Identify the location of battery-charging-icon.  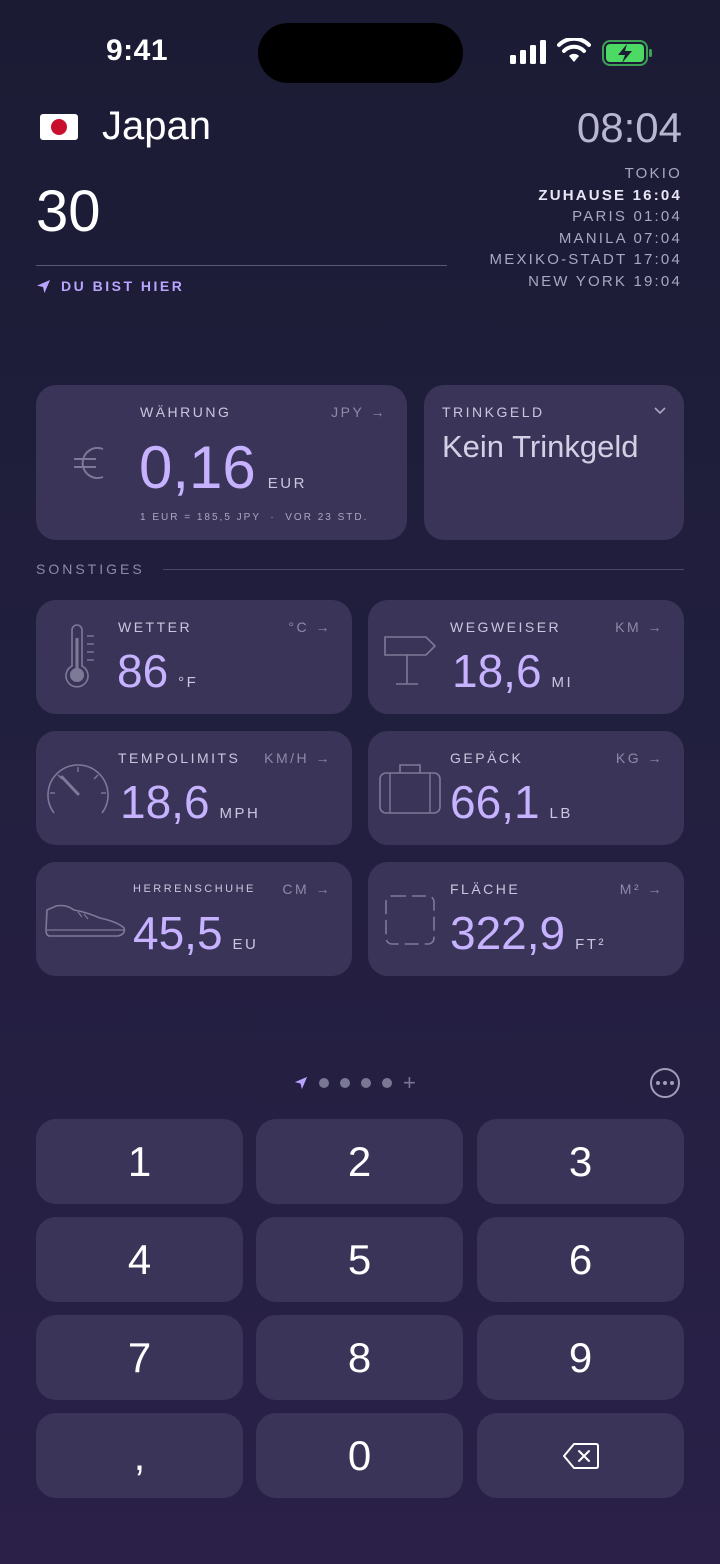
(627, 53).